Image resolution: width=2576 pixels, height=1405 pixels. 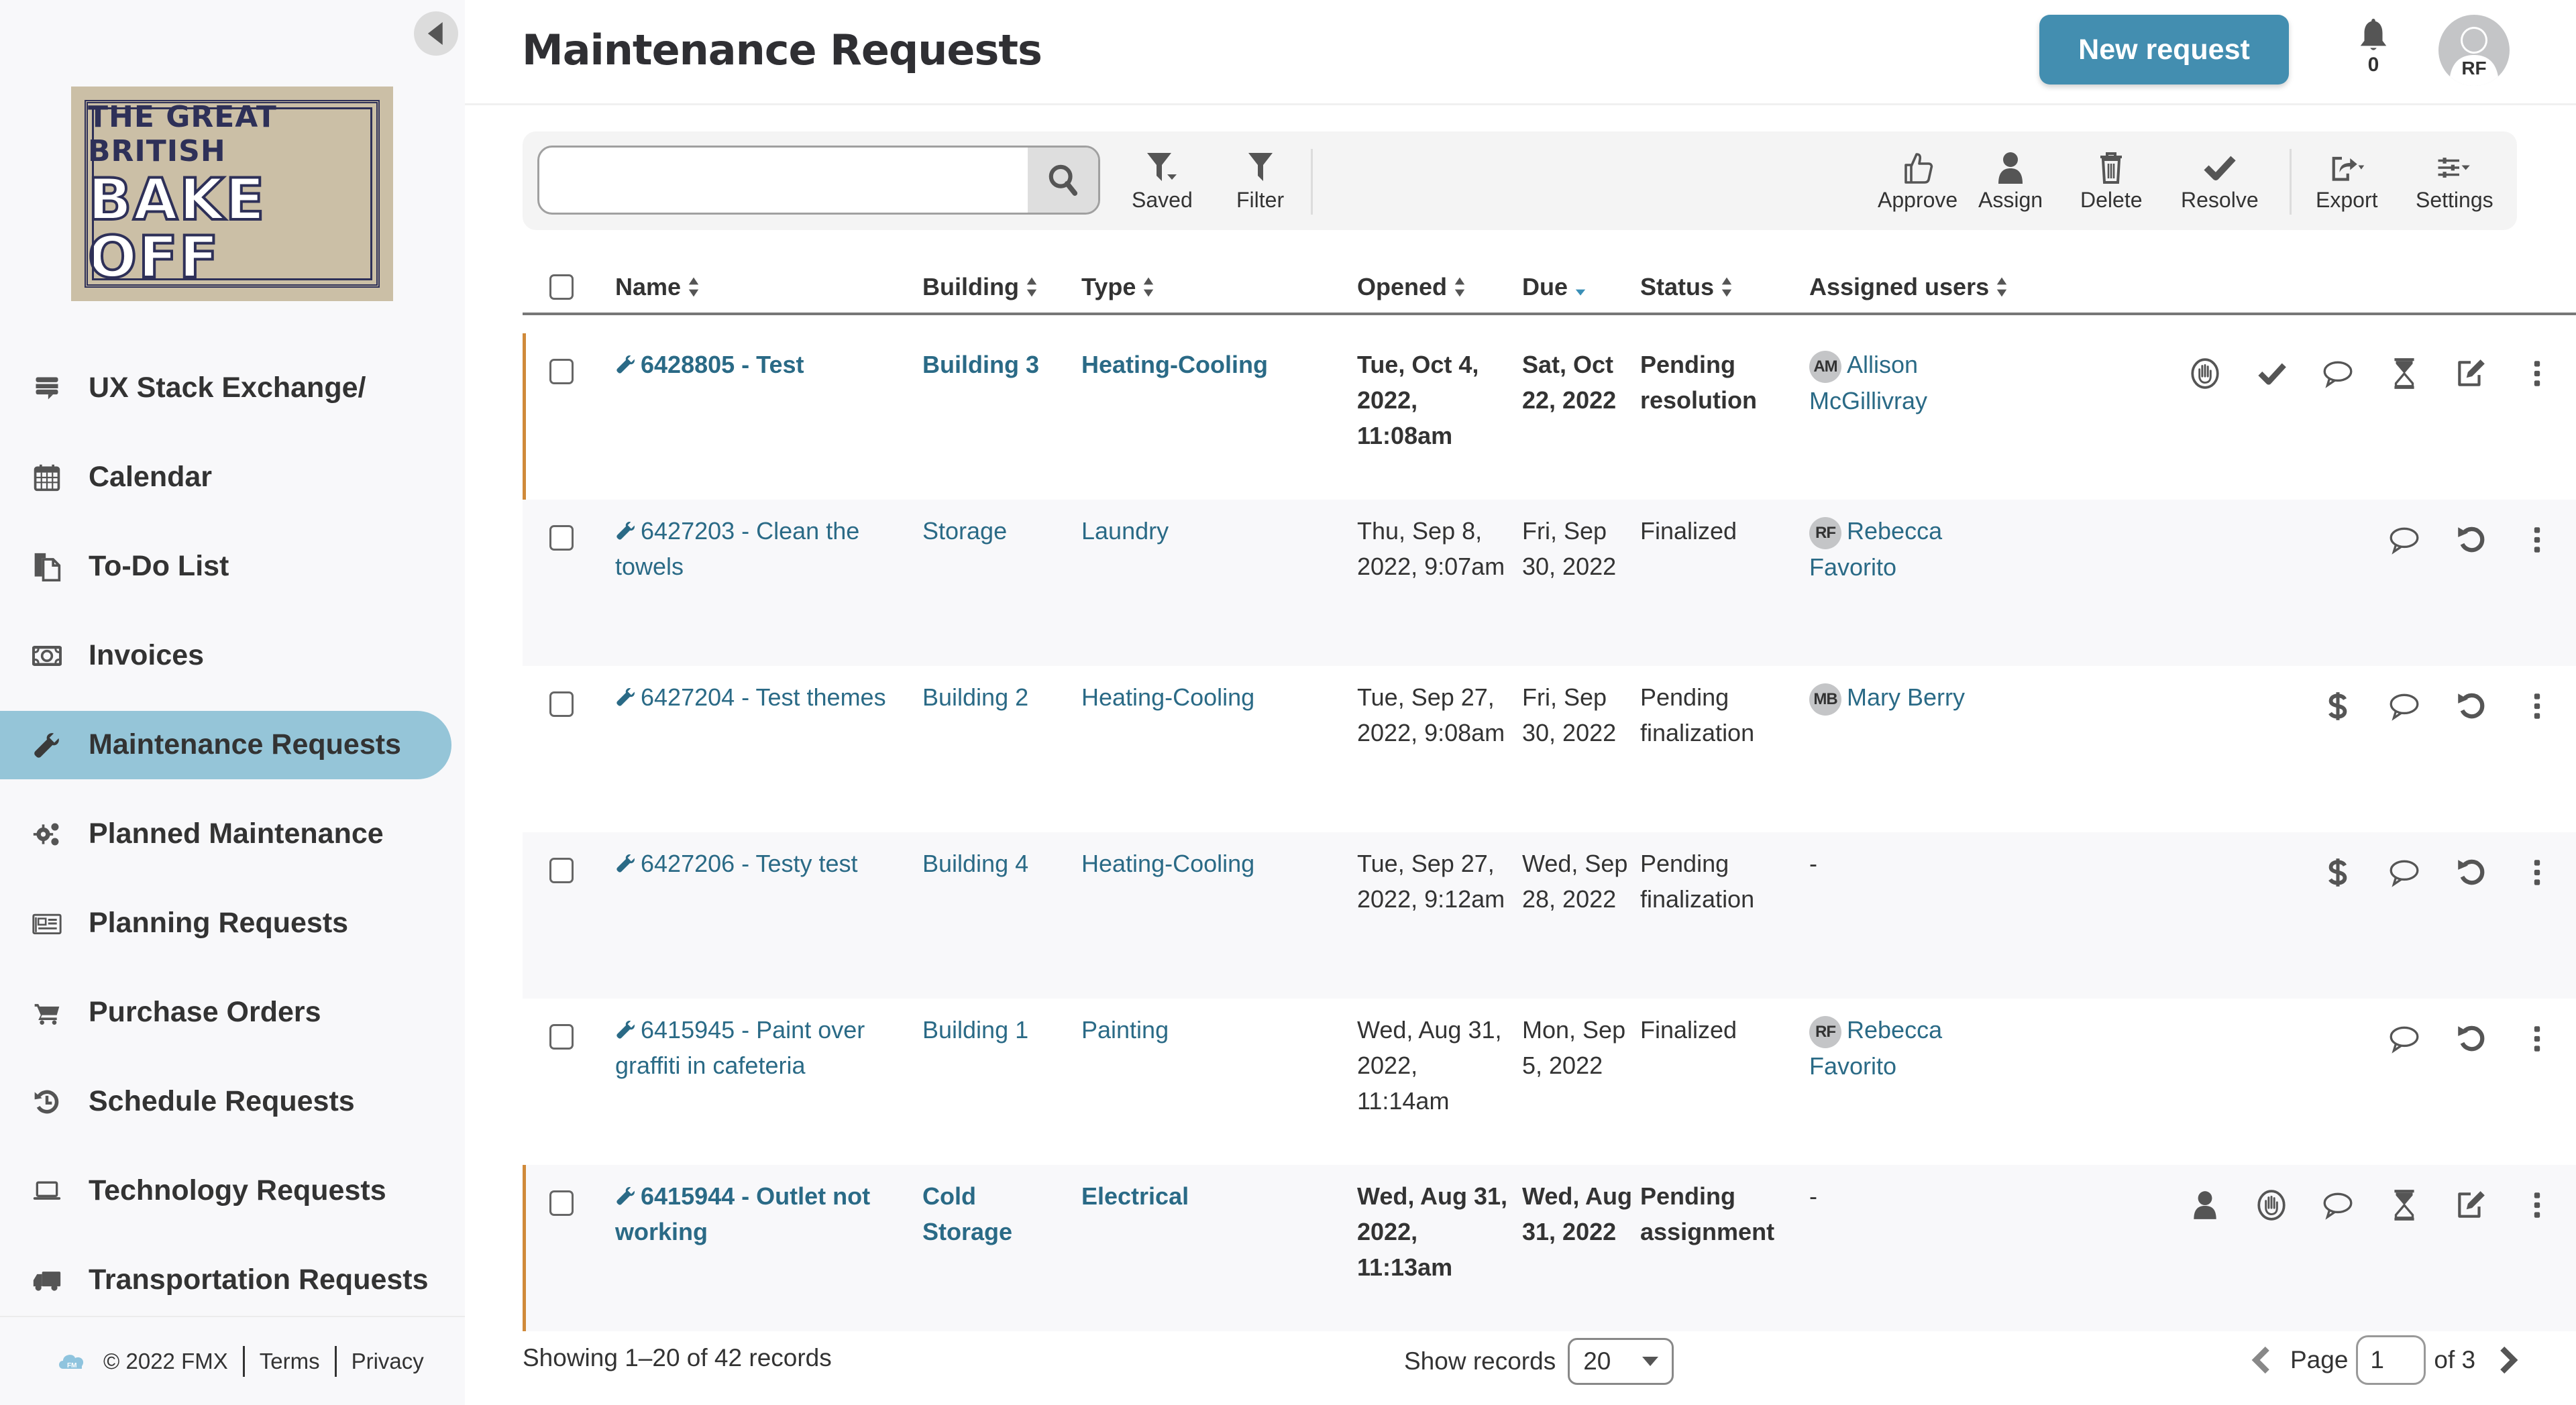 What do you see at coordinates (996, 531) in the screenshot?
I see `building-link: Storage` at bounding box center [996, 531].